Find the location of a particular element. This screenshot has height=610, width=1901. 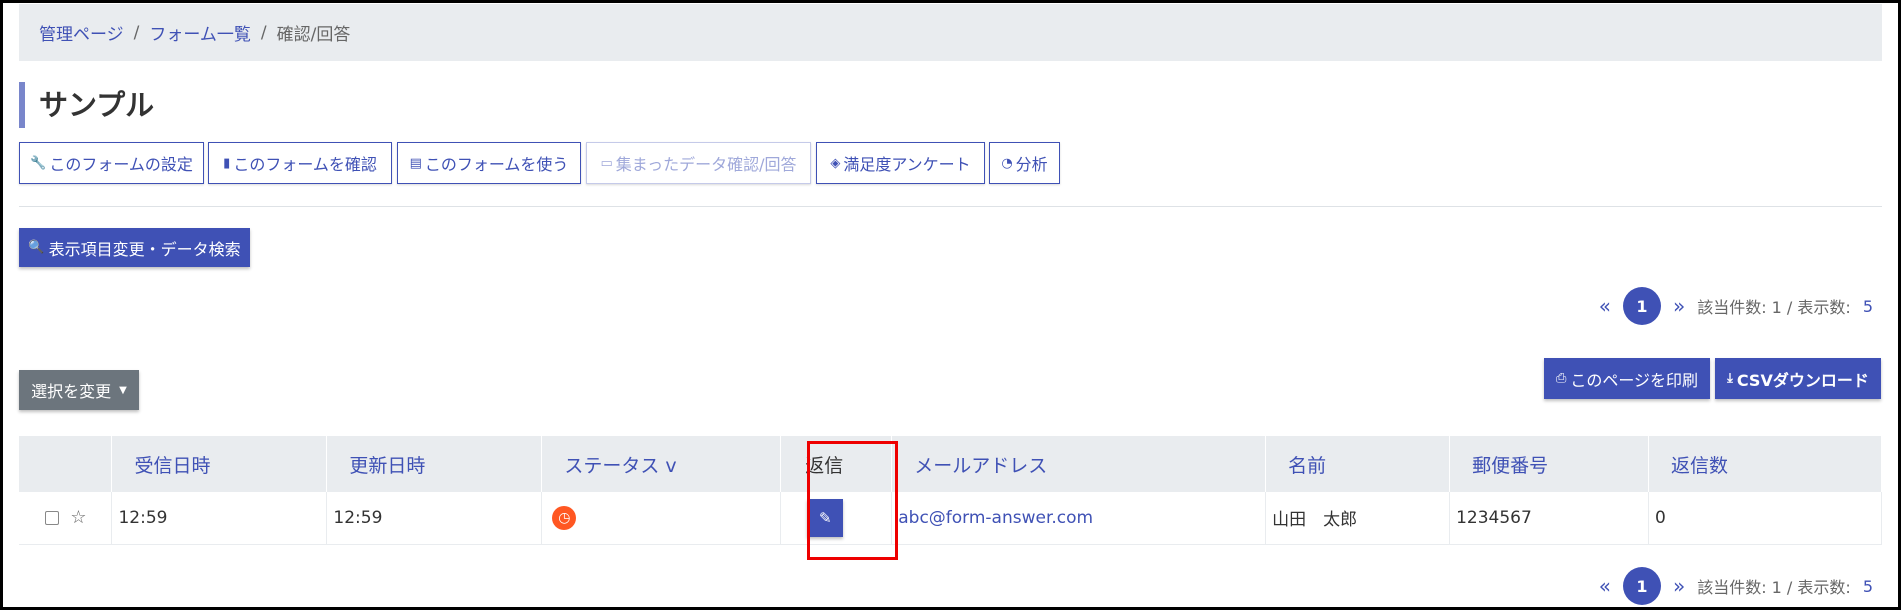

comment-icon: ▭ is located at coordinates (606, 163).